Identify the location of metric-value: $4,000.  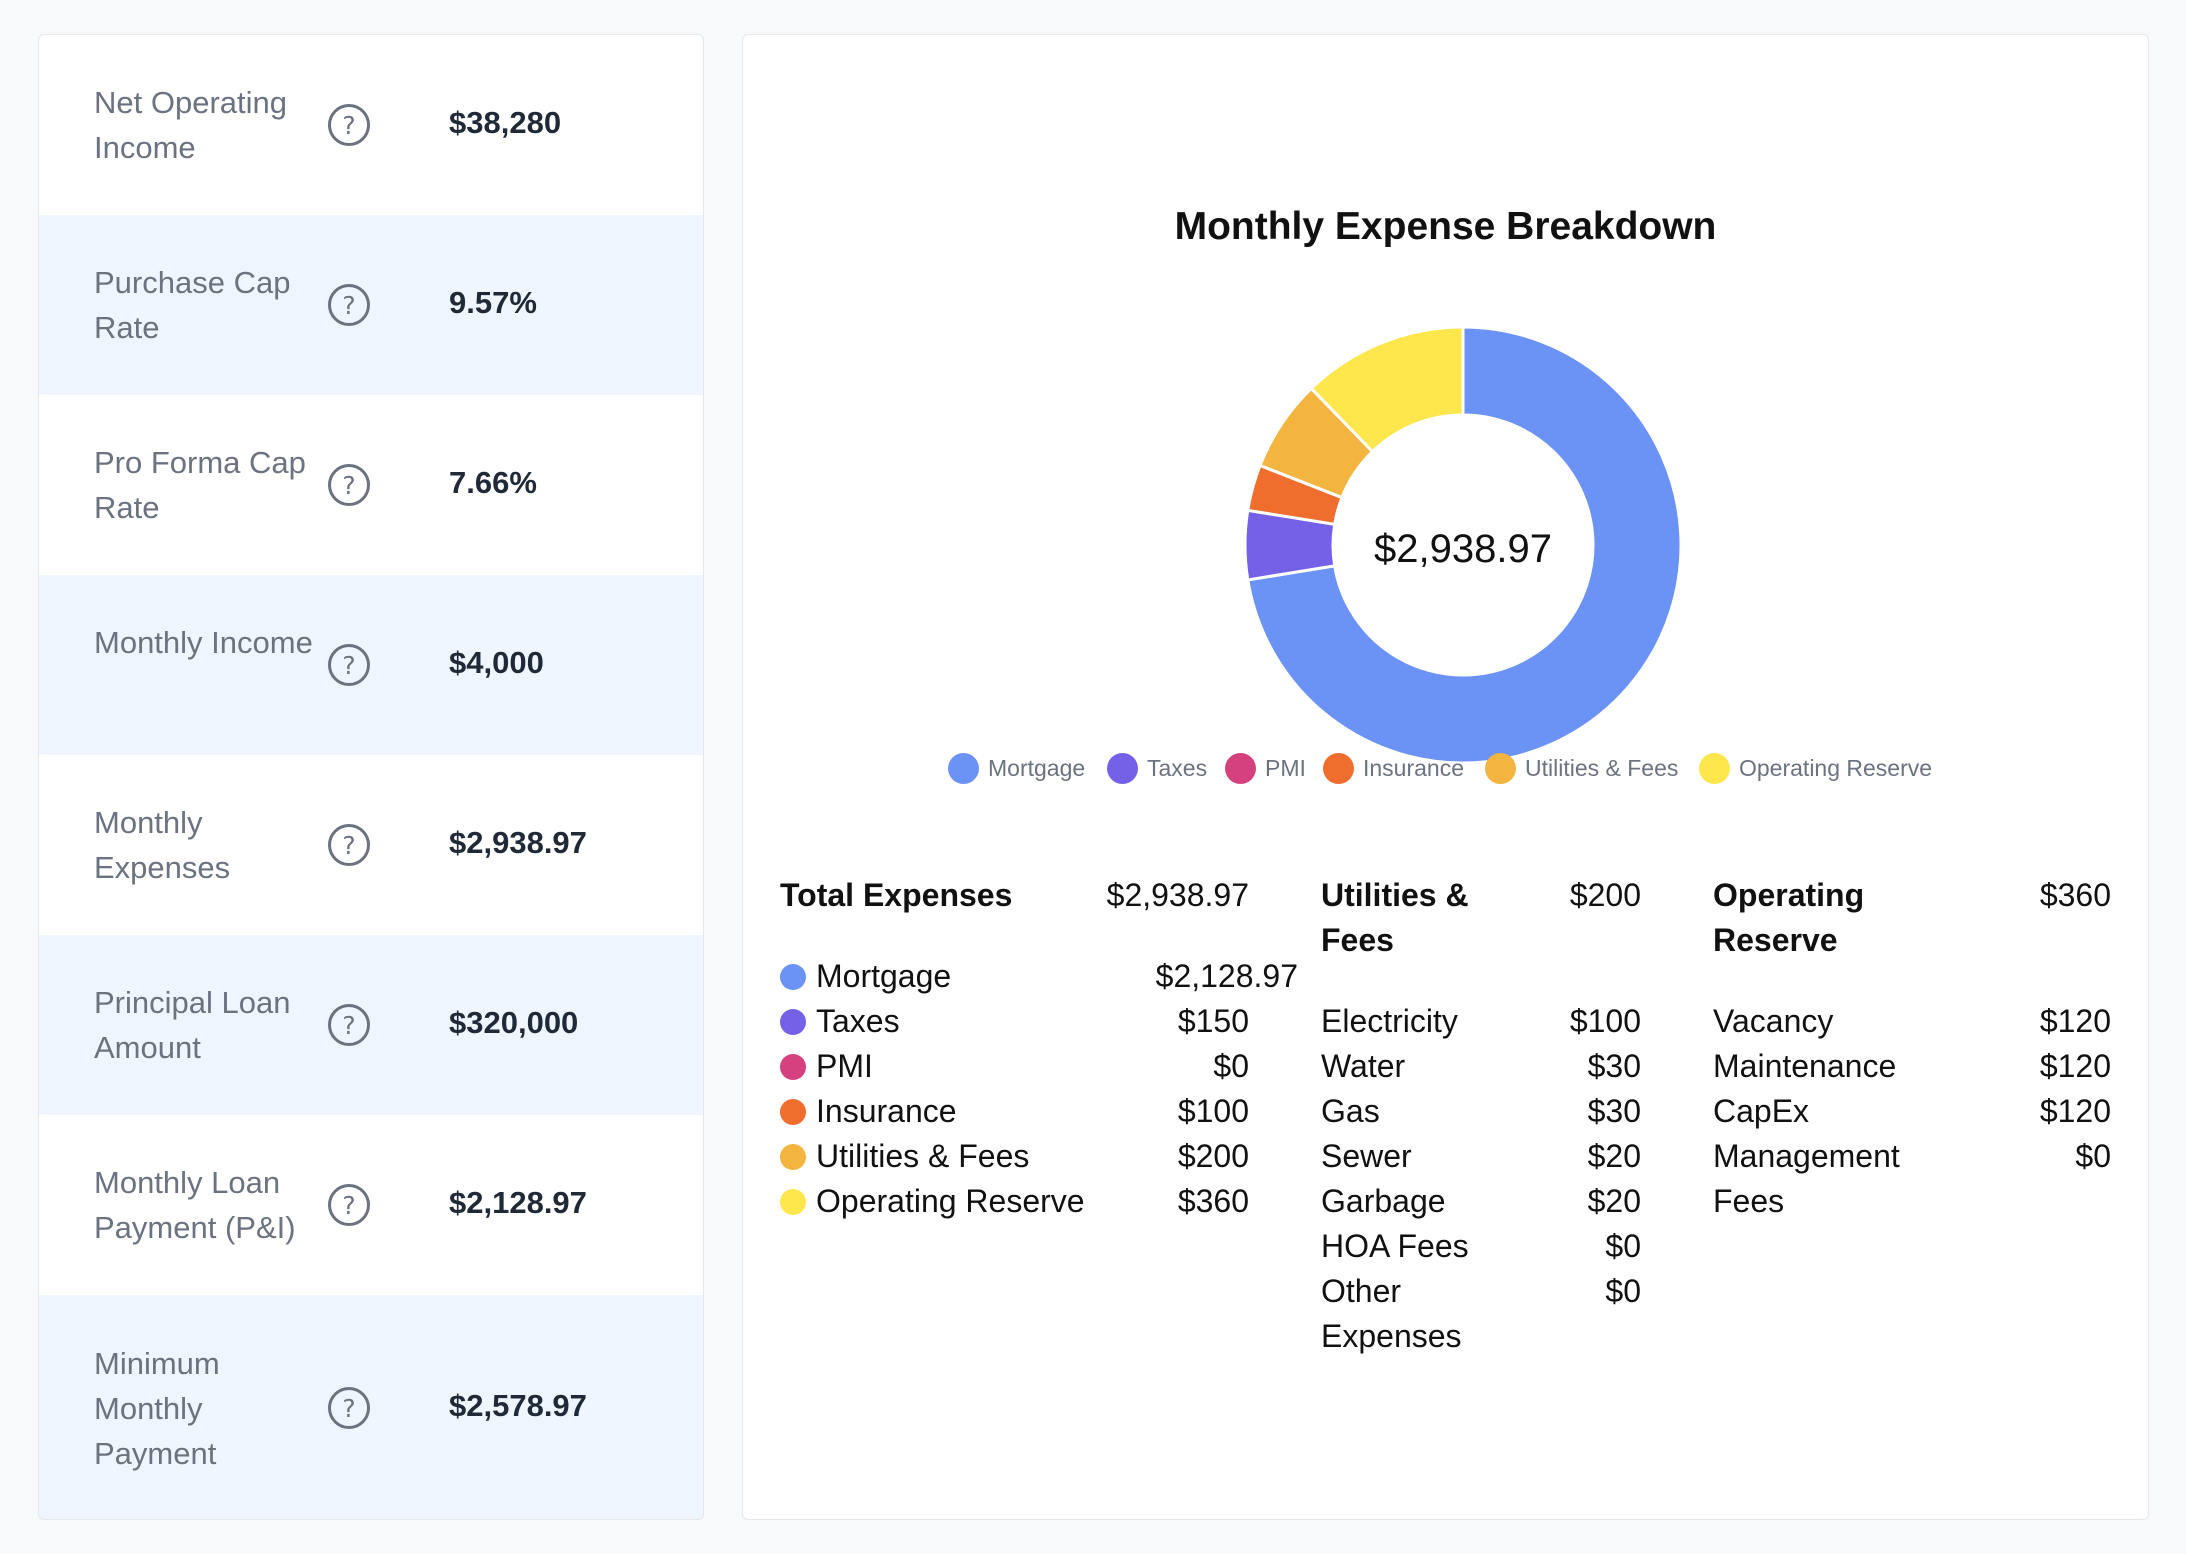
(496, 662).